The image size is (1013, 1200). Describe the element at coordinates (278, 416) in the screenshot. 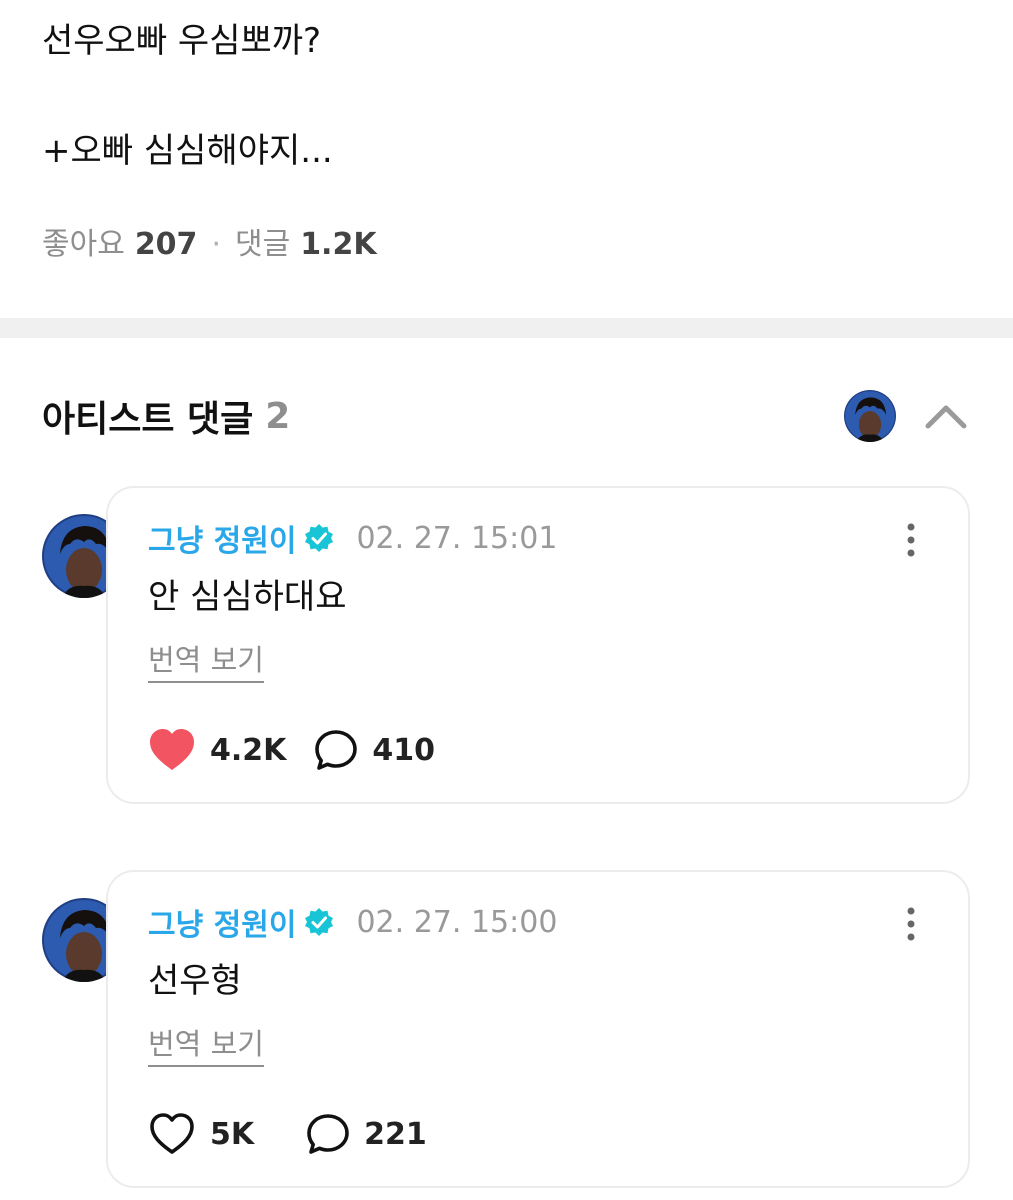

I see `artist-comments-count: 2` at that location.